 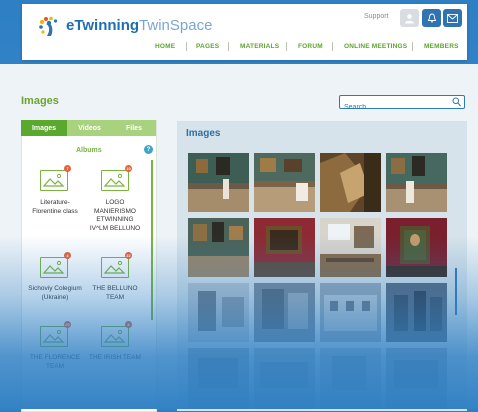 I want to click on album-title: Literature-Florentine class, so click(x=55, y=207).